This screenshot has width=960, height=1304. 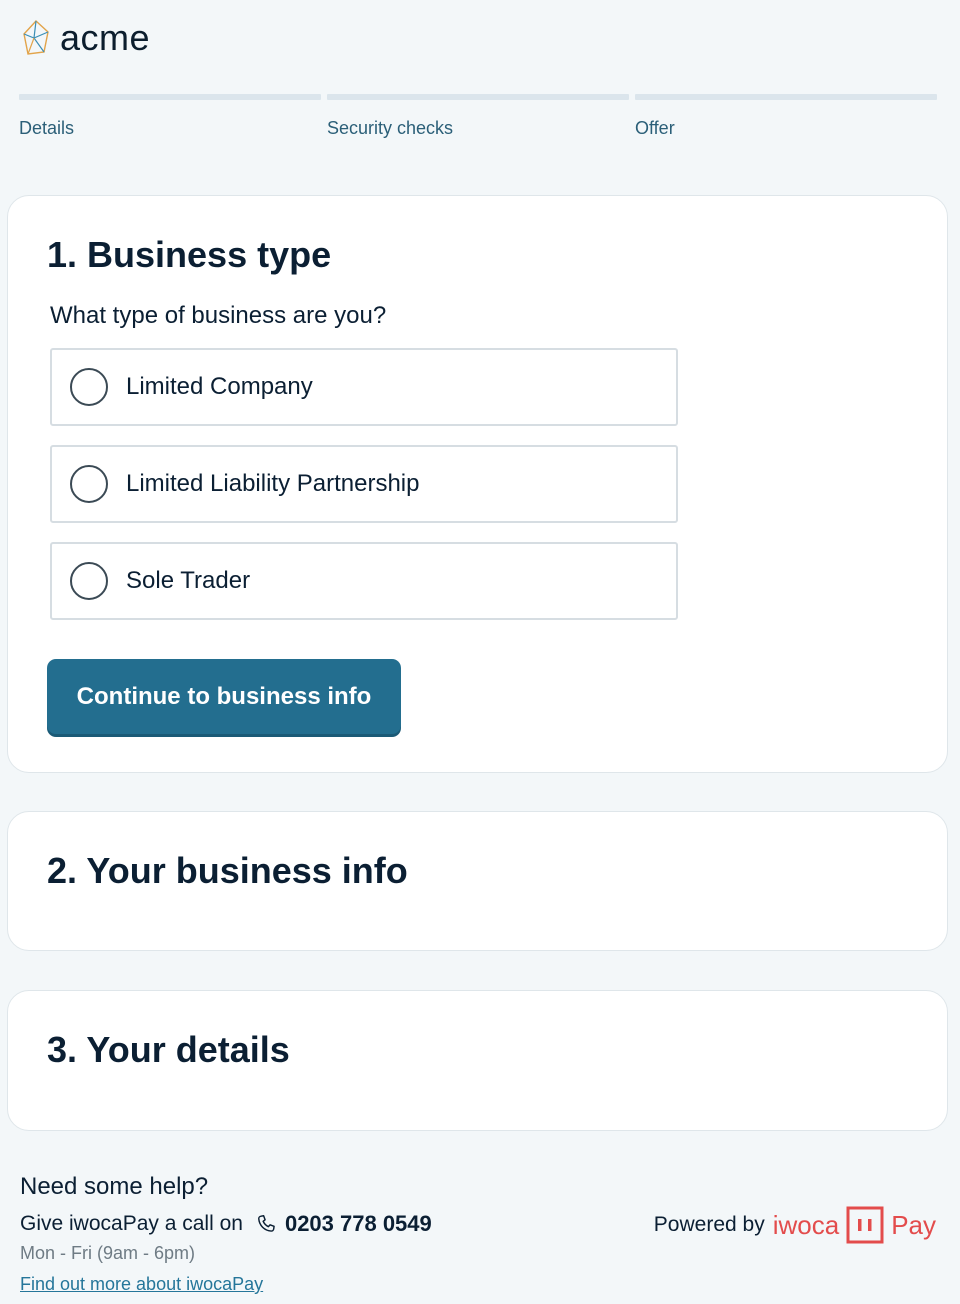 I want to click on find-out-more-link: Find out more about iwocaPay, so click(x=141, y=1284).